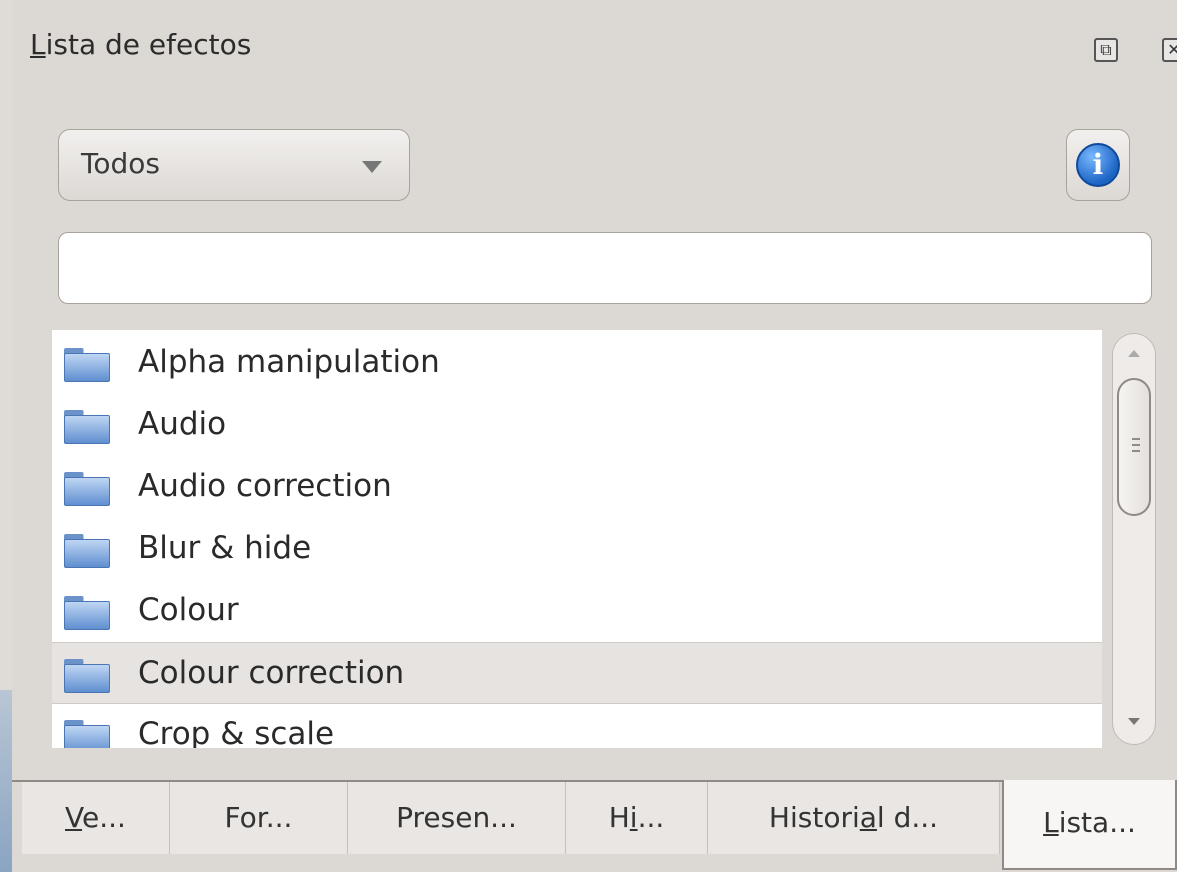 Image resolution: width=1177 pixels, height=872 pixels. Describe the element at coordinates (605, 268) in the screenshot. I see `search-input` at that location.